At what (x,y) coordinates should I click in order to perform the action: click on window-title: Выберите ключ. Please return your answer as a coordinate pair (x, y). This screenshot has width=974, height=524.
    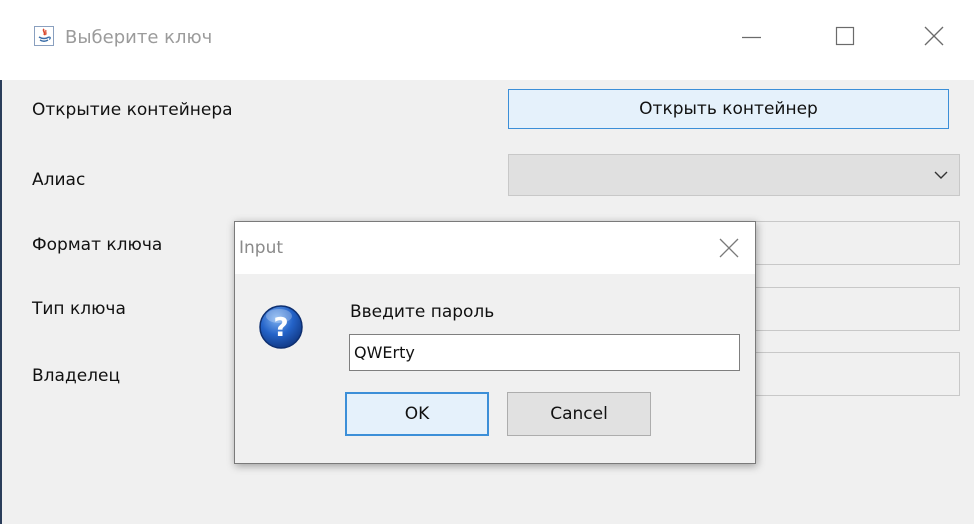
    Looking at the image, I should click on (139, 37).